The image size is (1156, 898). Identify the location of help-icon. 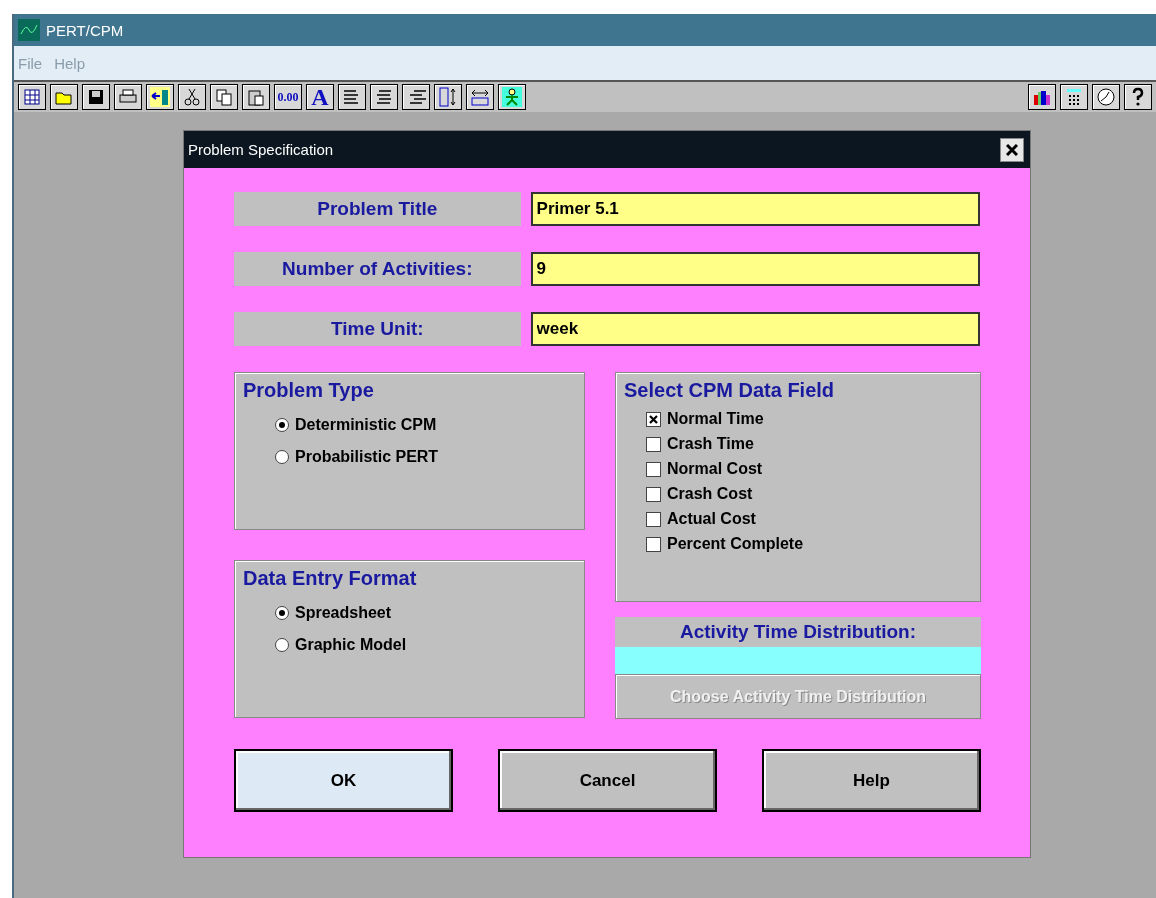
(1138, 97).